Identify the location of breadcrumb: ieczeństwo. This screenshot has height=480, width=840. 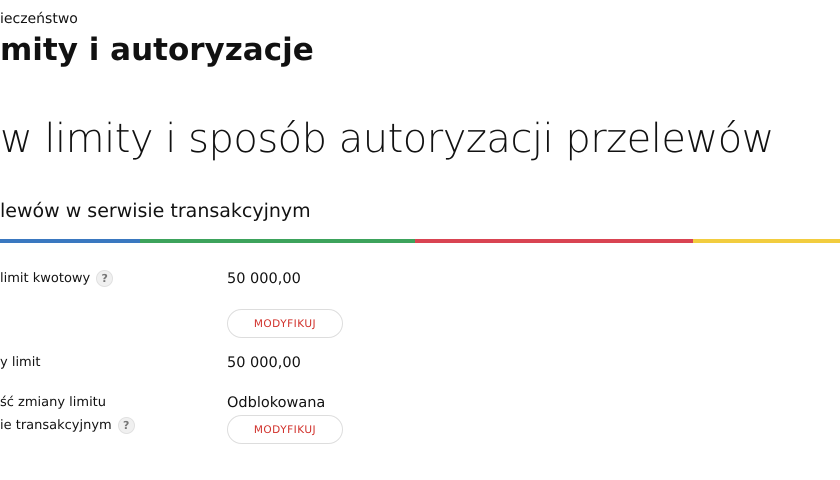
(39, 19).